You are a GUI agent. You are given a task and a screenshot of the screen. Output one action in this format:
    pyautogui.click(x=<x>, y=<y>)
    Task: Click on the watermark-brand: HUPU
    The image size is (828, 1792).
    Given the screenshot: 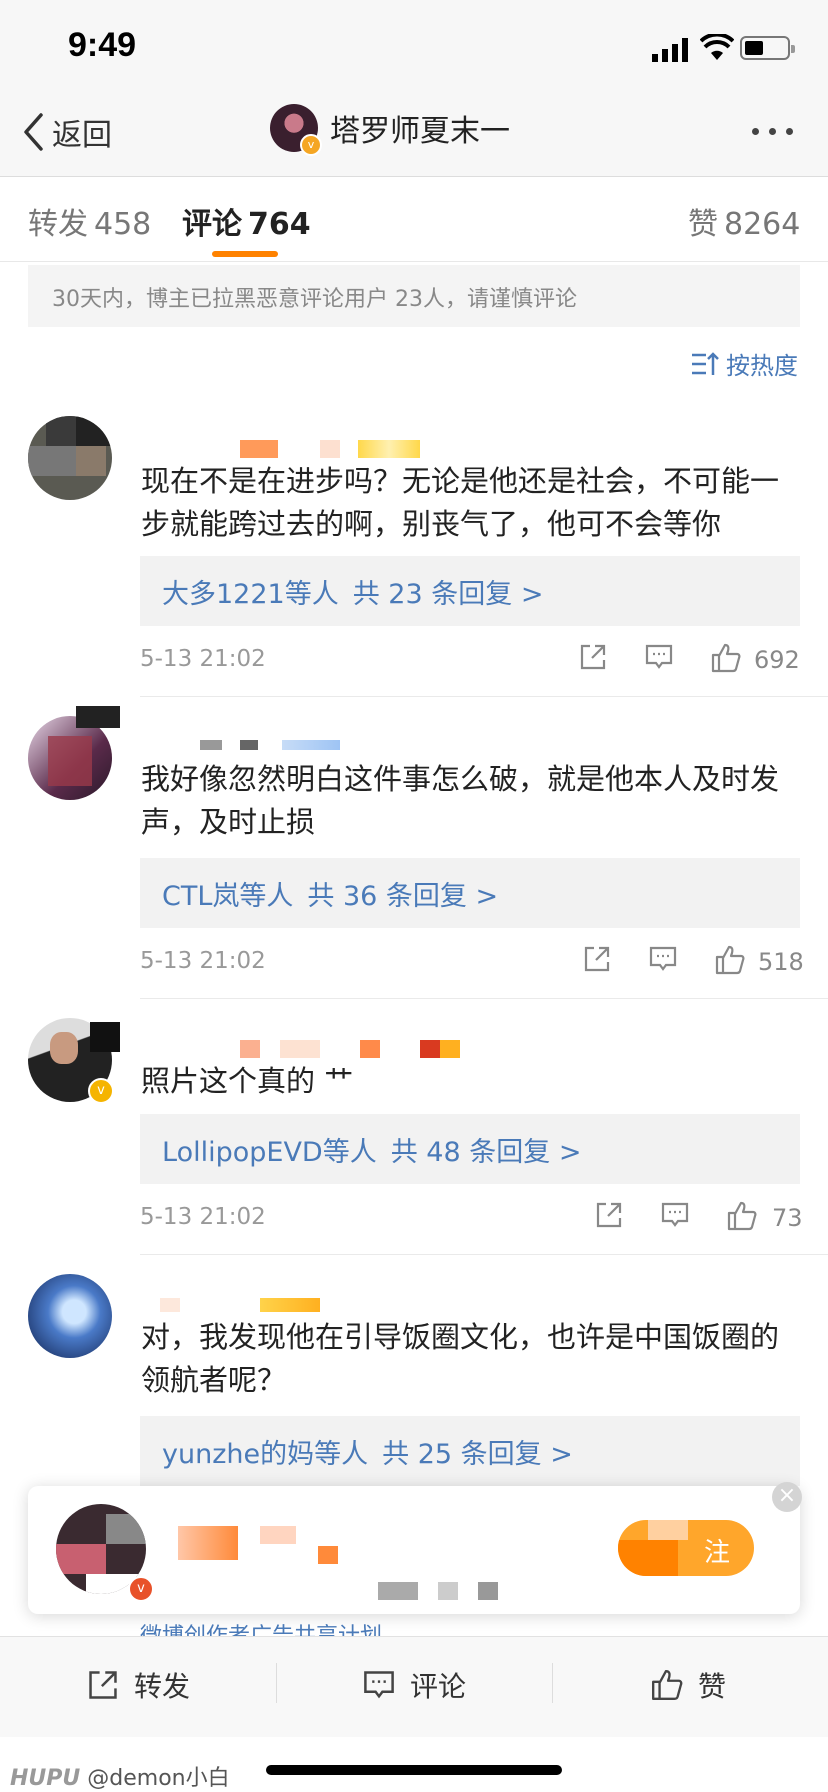 What is the action you would take?
    pyautogui.click(x=45, y=1778)
    